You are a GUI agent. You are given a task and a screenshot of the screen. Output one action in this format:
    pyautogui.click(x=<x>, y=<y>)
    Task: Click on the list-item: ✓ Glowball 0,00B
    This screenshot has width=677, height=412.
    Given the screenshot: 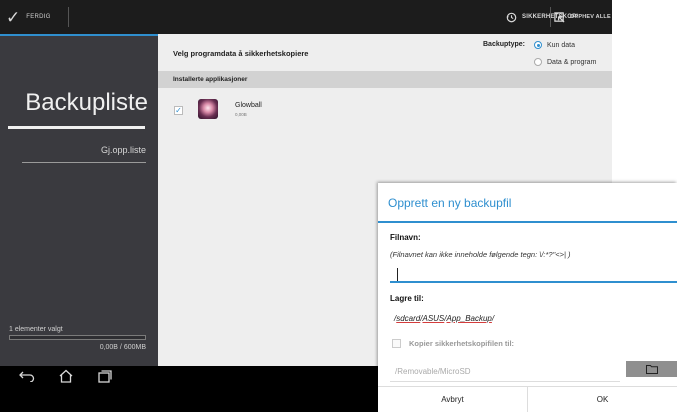 What is the action you would take?
    pyautogui.click(x=385, y=109)
    